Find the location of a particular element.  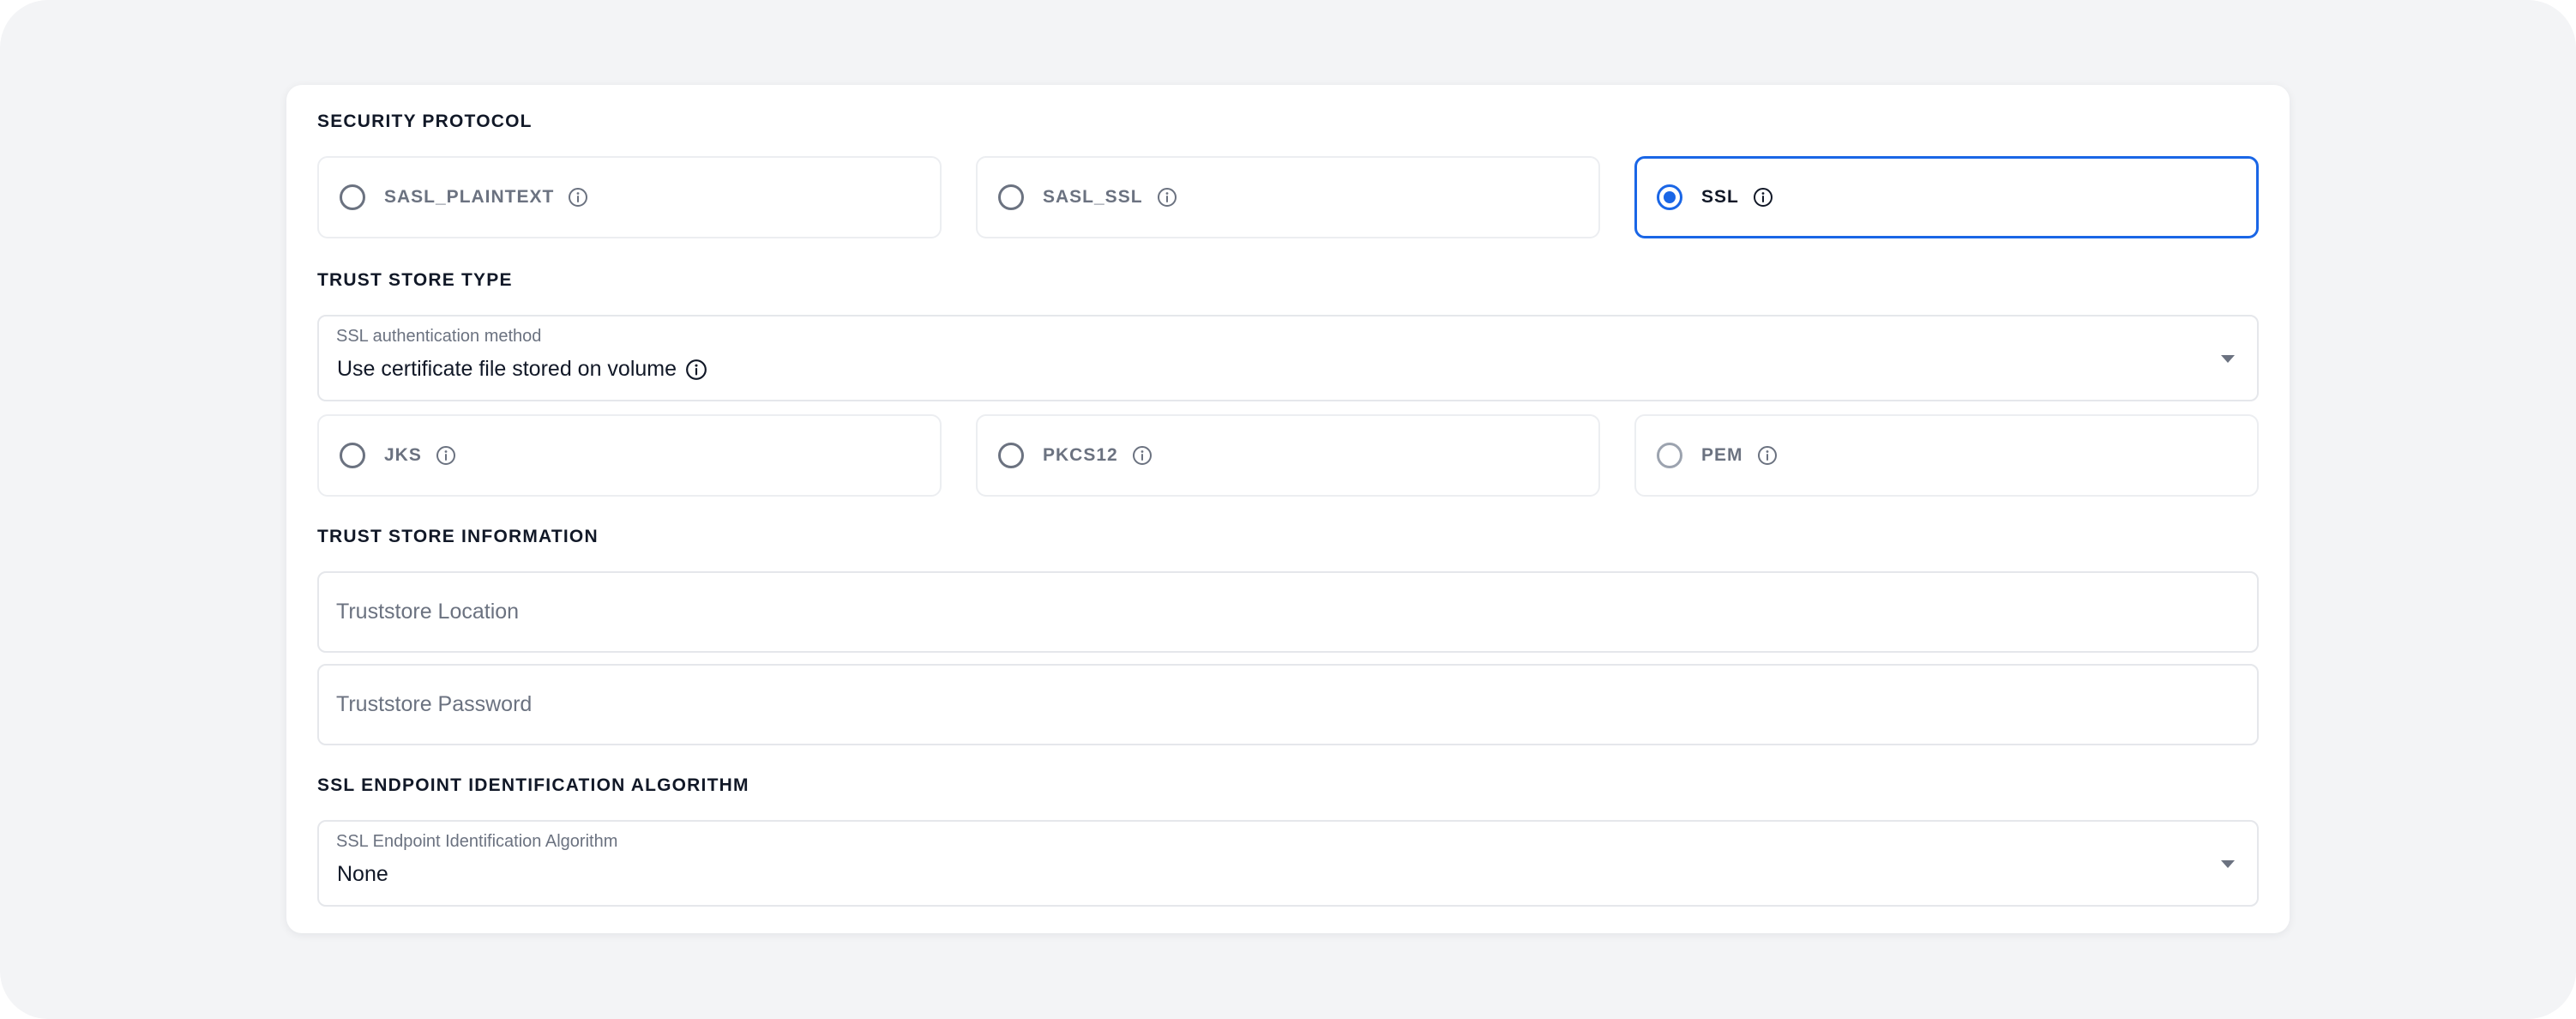

select-value: None is located at coordinates (362, 874).